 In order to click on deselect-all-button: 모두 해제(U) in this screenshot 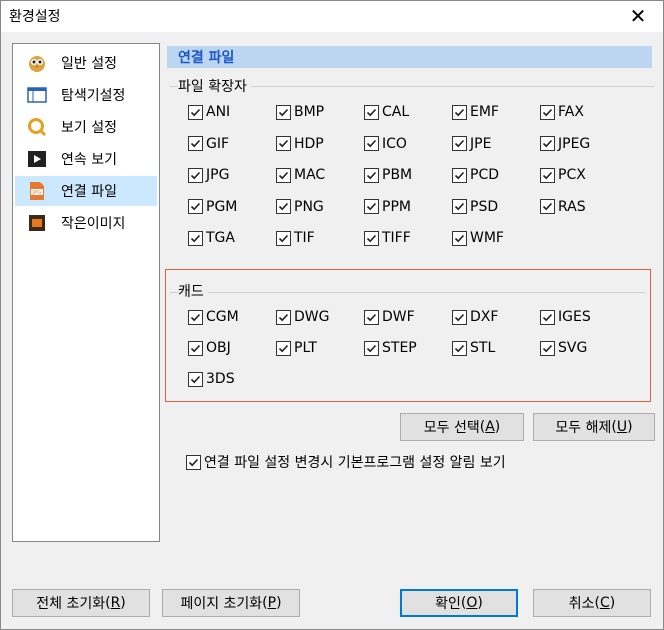, I will do `click(594, 427)`.